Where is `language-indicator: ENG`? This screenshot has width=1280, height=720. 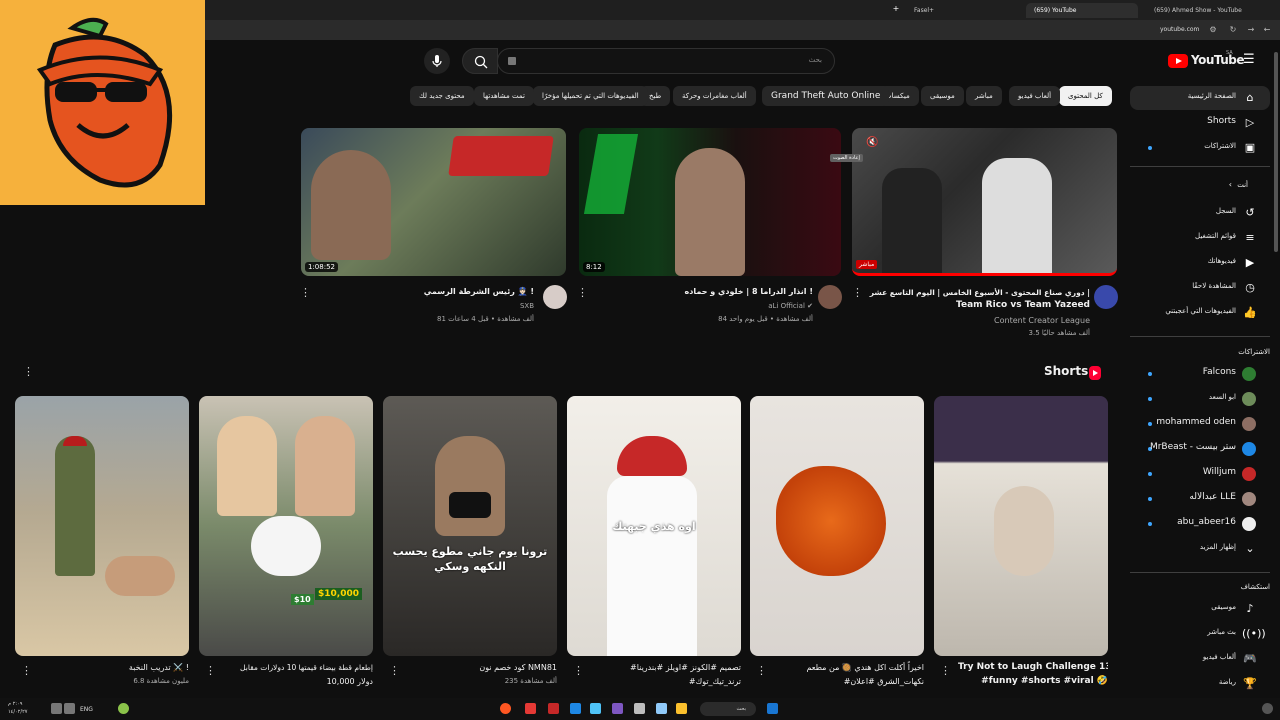
language-indicator: ENG is located at coordinates (86, 709).